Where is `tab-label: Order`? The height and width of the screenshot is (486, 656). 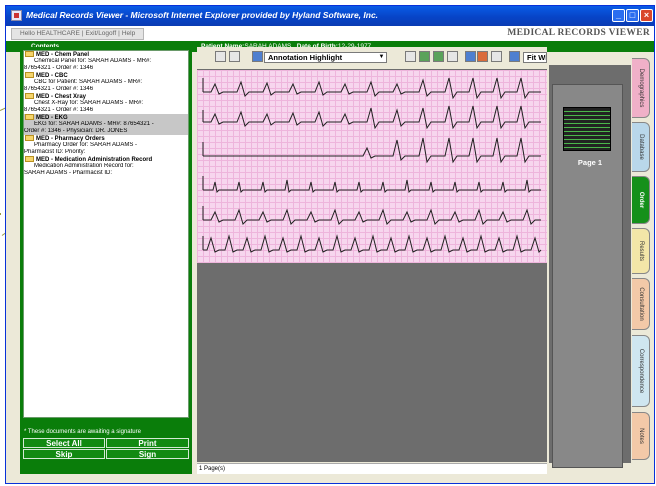 tab-label: Order is located at coordinates (640, 200).